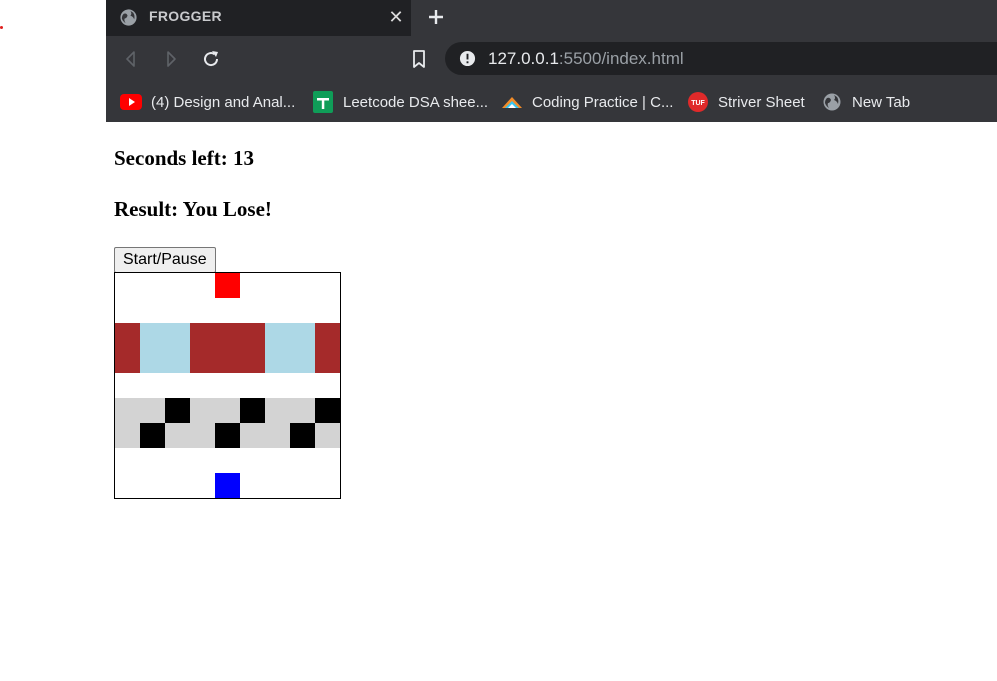  What do you see at coordinates (881, 102) in the screenshot?
I see `bookmark-label: New Tab` at bounding box center [881, 102].